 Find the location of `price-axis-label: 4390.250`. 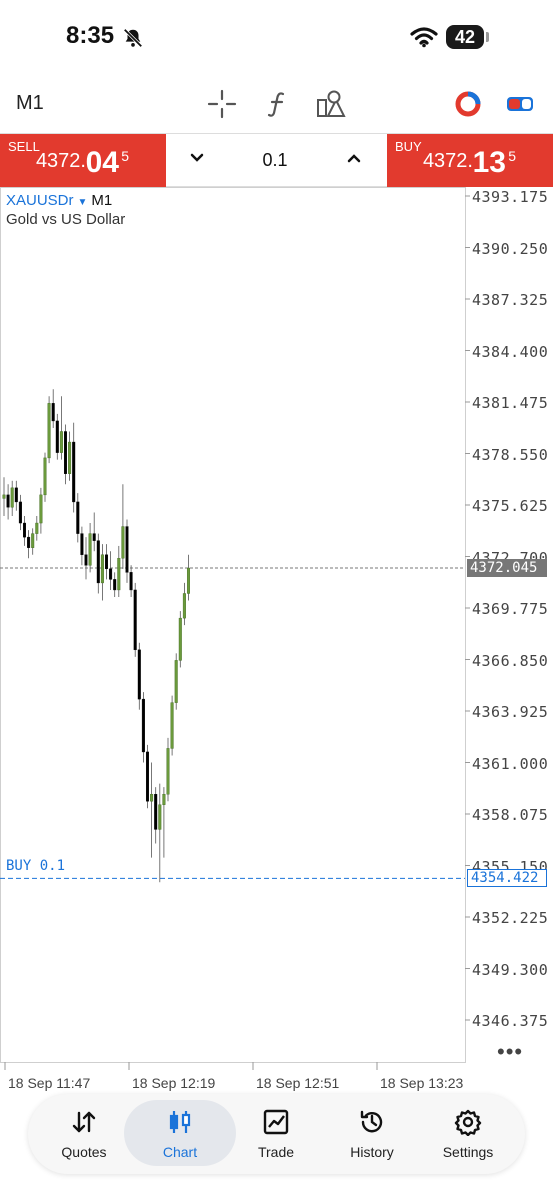

price-axis-label: 4390.250 is located at coordinates (510, 248).